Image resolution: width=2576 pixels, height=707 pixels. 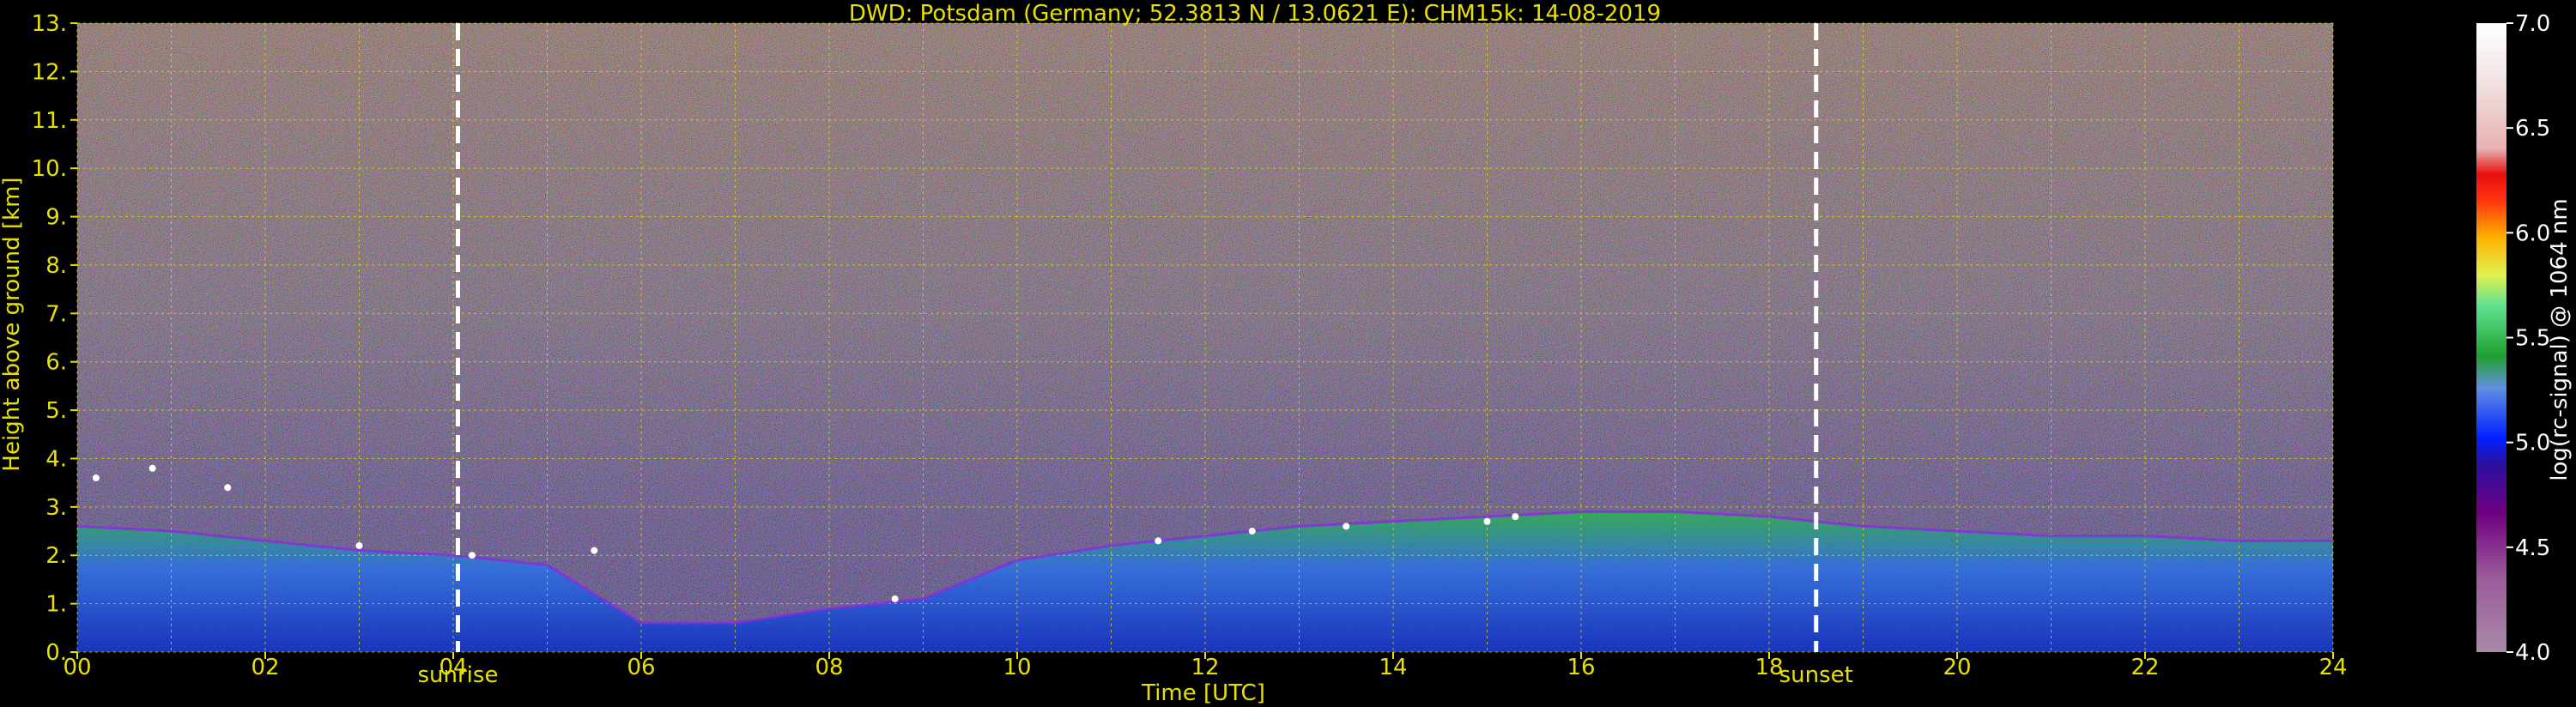 I want to click on x-tick-label: 14, so click(x=1393, y=667).